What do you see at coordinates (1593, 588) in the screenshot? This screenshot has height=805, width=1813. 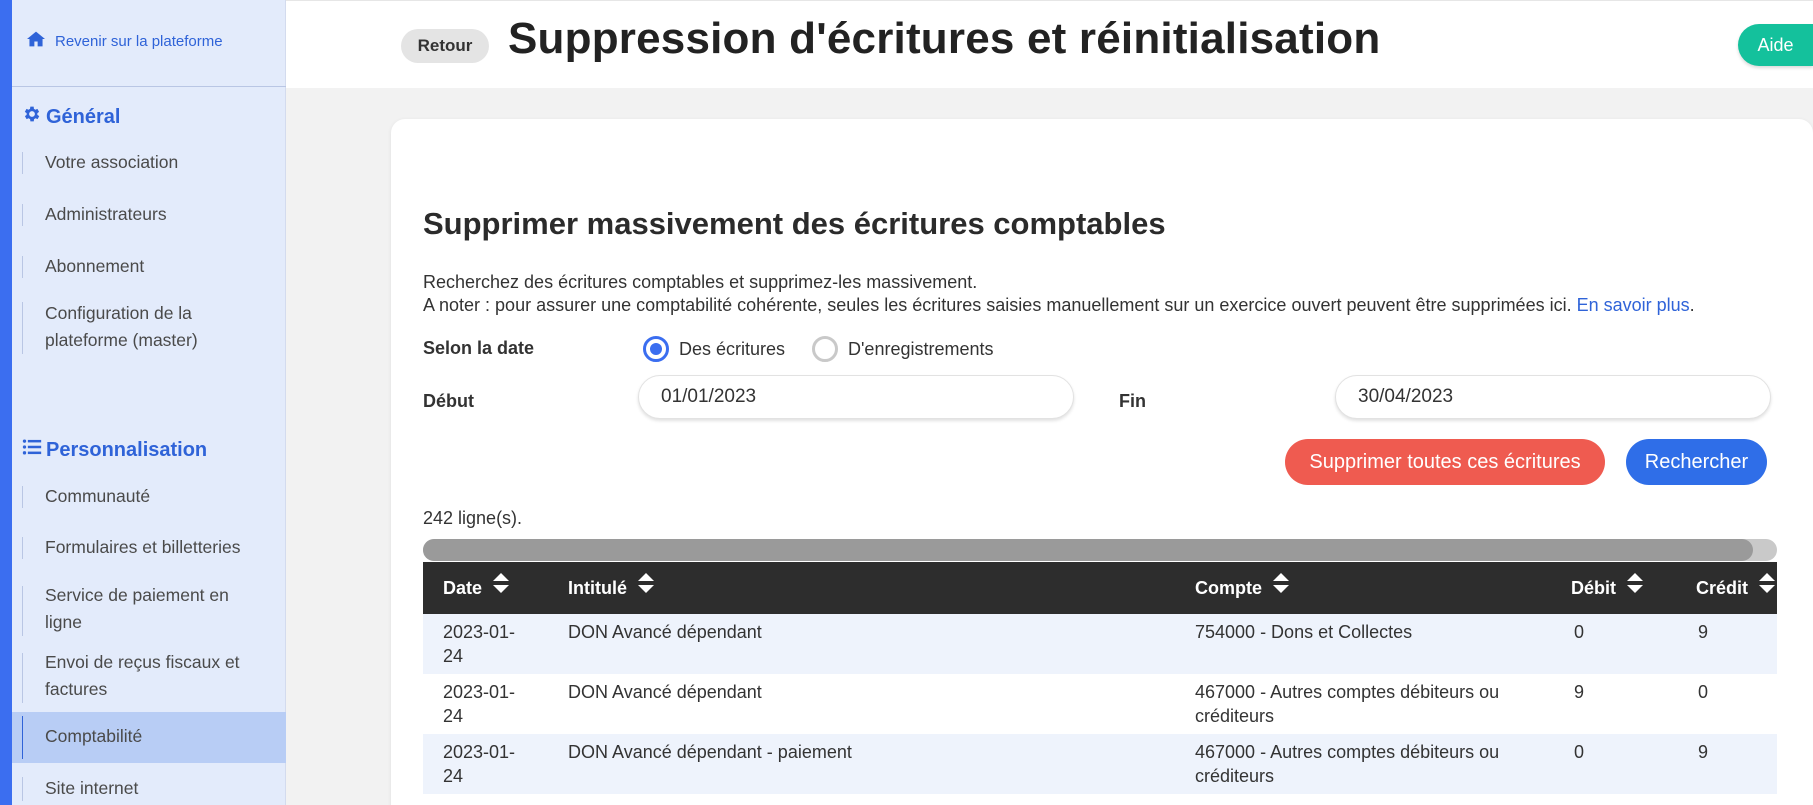 I see `column-header-label: Débit` at bounding box center [1593, 588].